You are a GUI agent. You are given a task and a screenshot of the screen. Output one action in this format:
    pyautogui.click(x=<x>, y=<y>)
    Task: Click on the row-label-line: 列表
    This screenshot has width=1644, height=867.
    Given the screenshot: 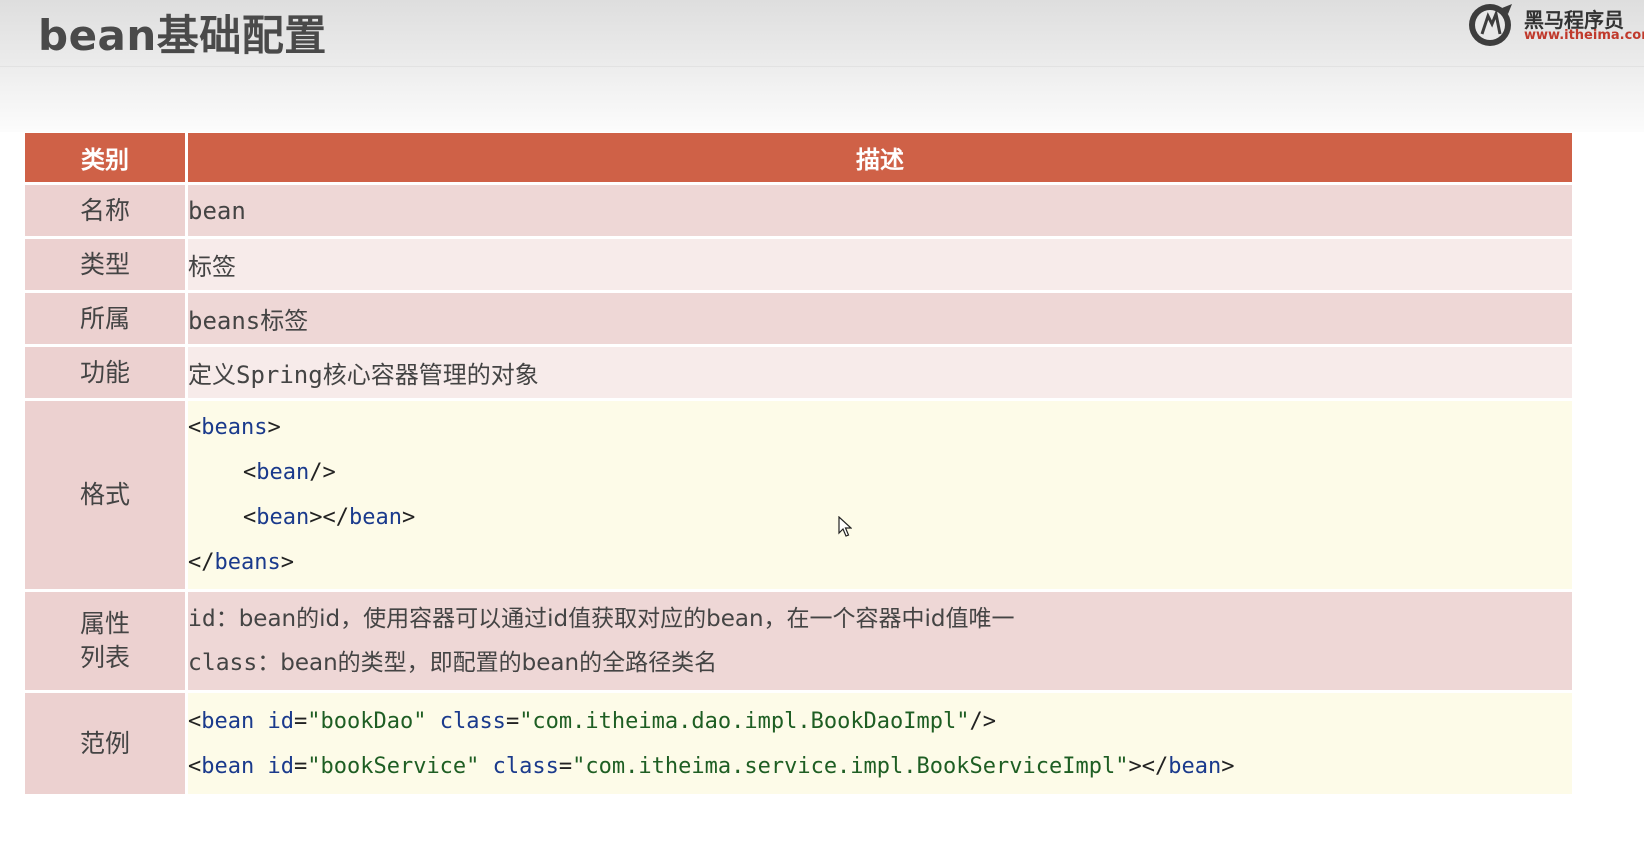 What is the action you would take?
    pyautogui.click(x=104, y=657)
    